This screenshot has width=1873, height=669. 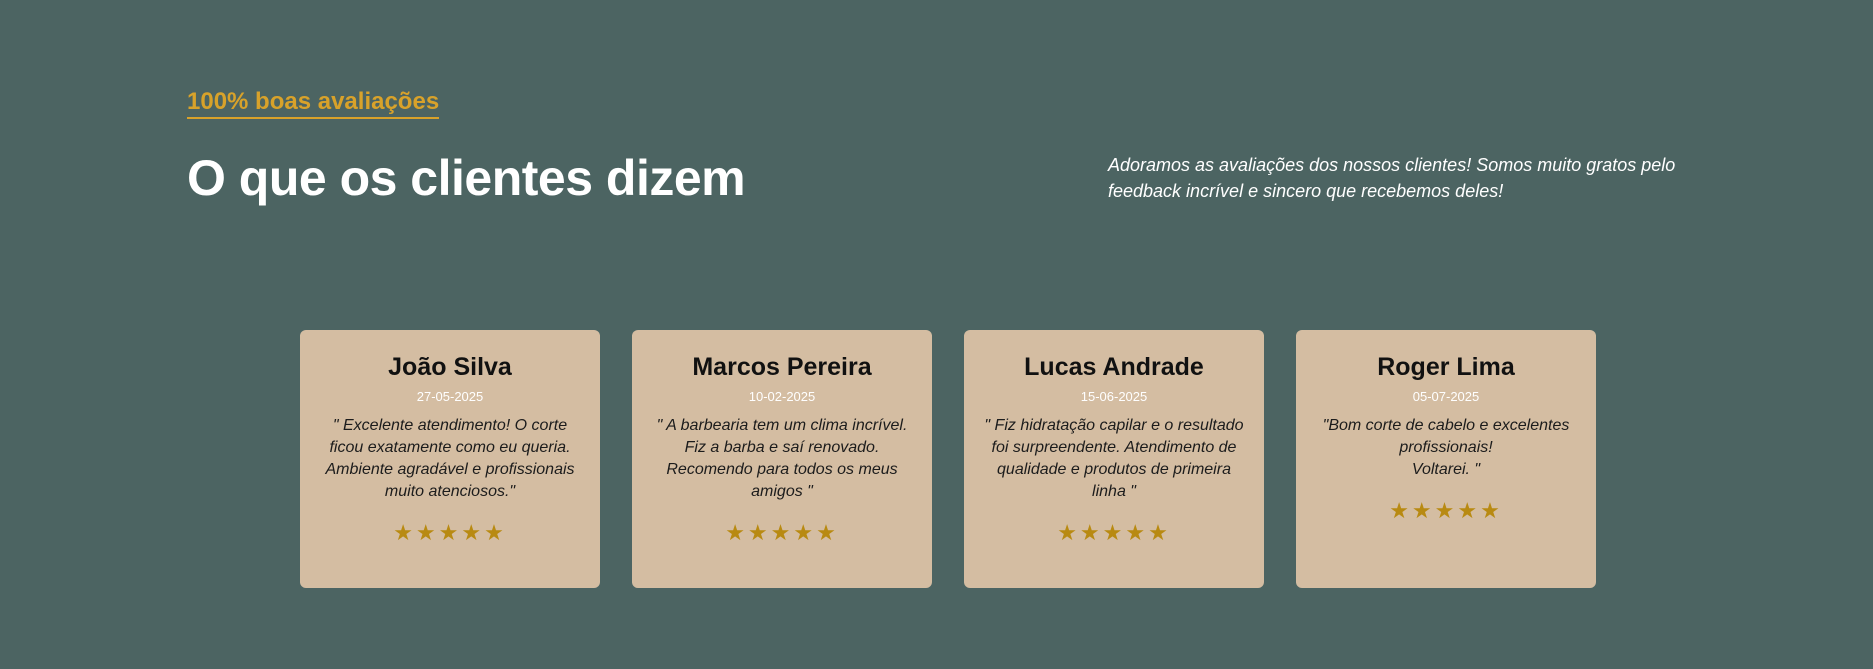 What do you see at coordinates (450, 367) in the screenshot?
I see `reviewer-name: João Silva` at bounding box center [450, 367].